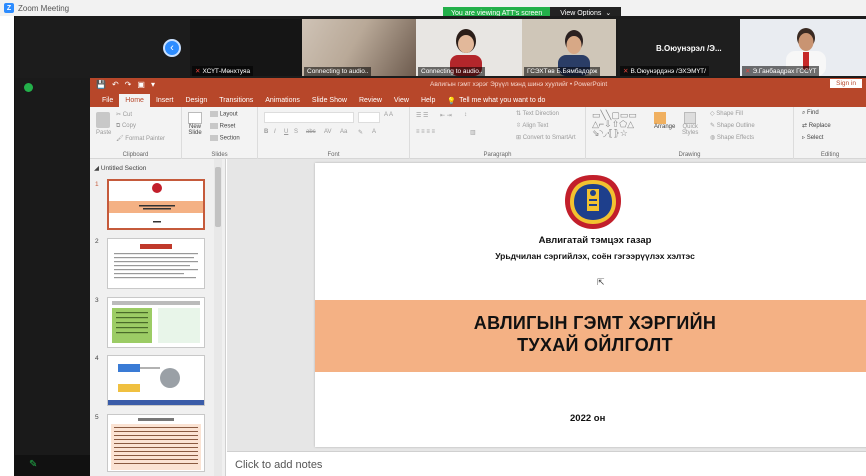 This screenshot has height=476, width=866. What do you see at coordinates (388, 115) in the screenshot?
I see `grow-font-icon: A A` at bounding box center [388, 115].